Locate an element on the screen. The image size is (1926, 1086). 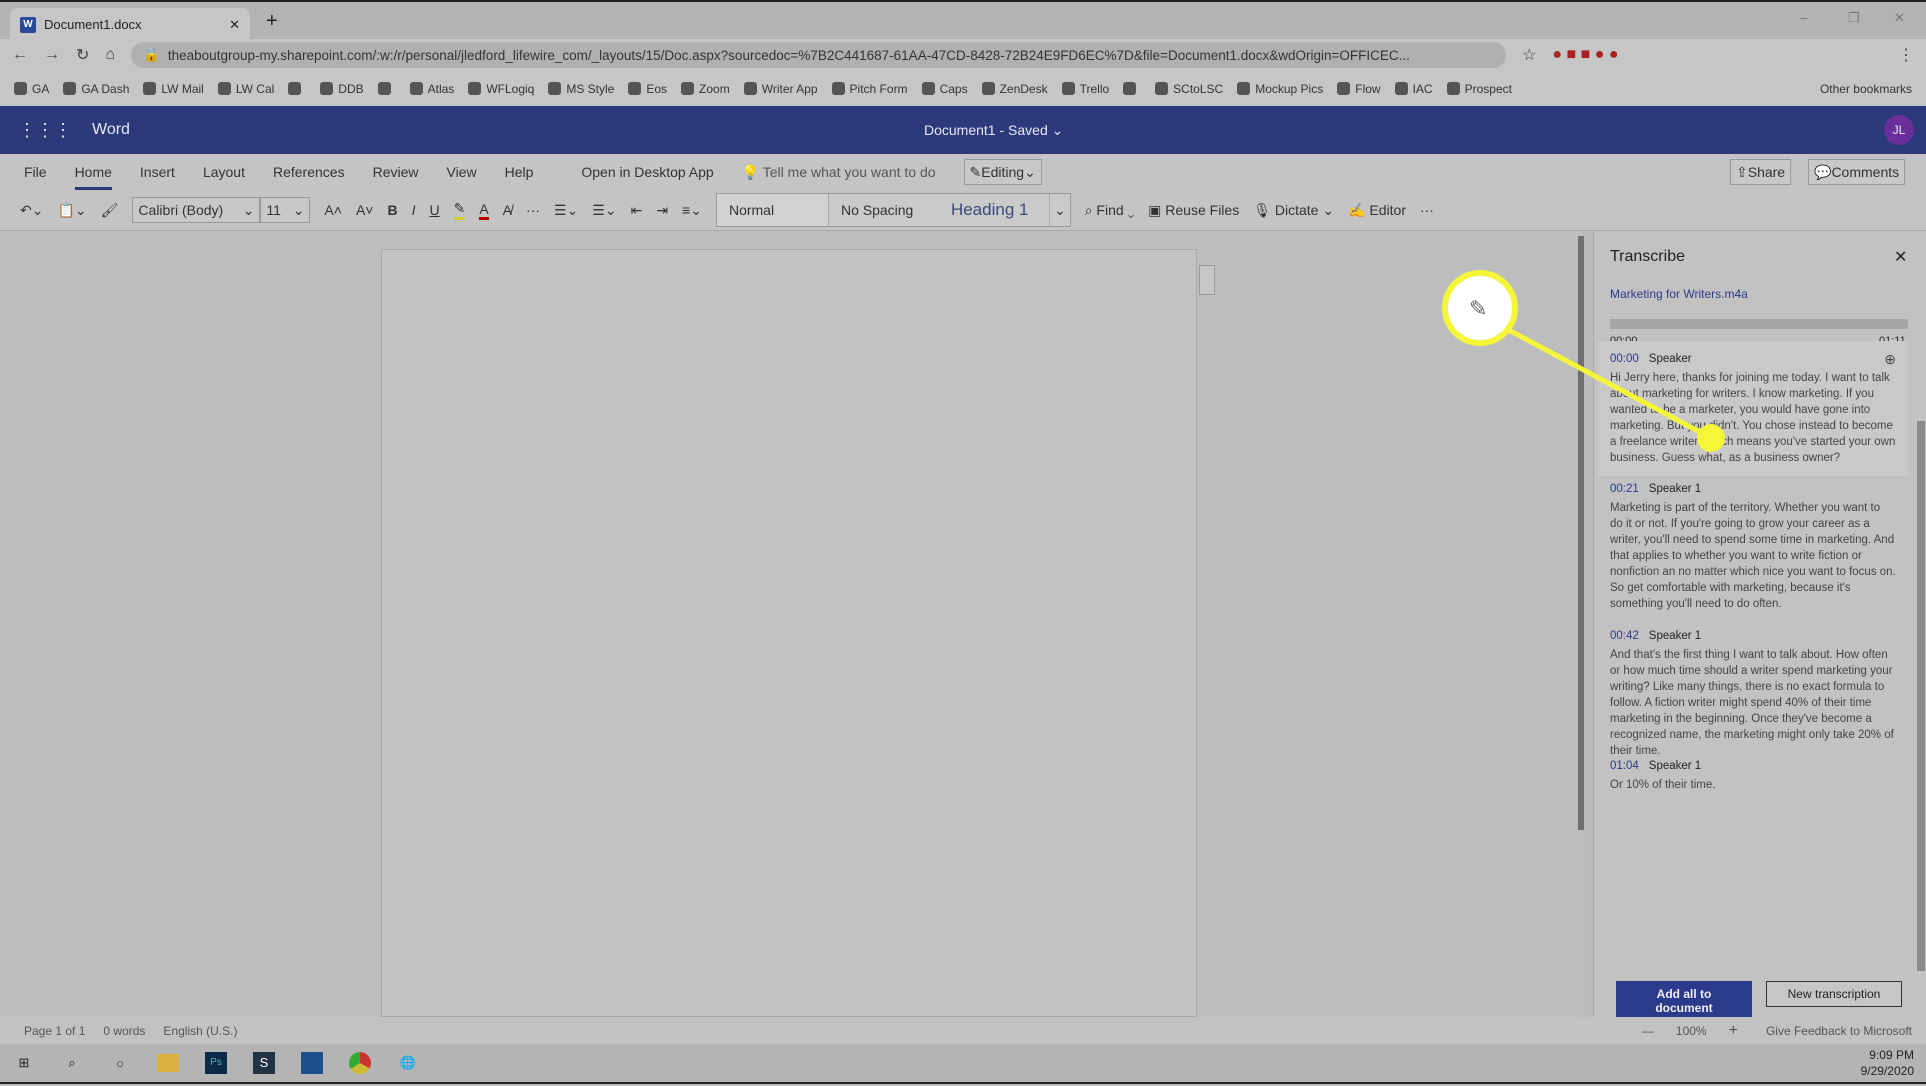
windows-start-icon: ⊞ is located at coordinates (24, 1063).